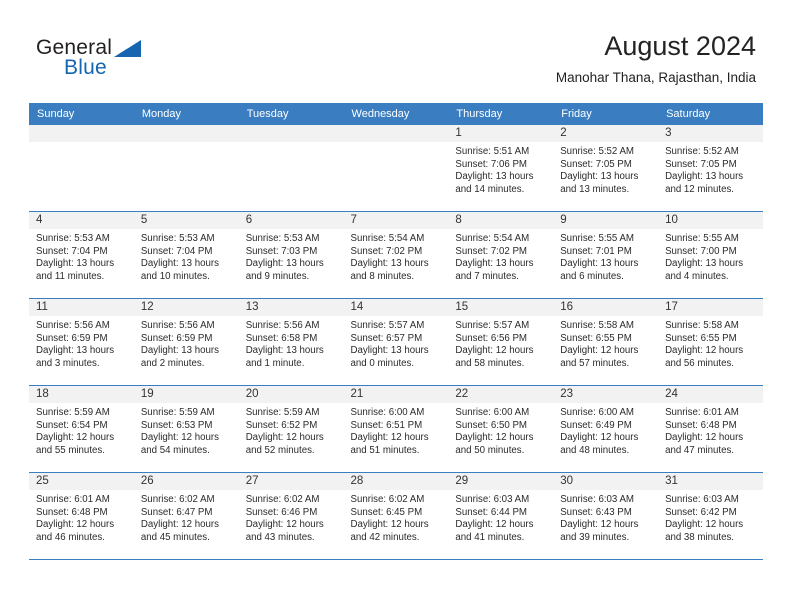 This screenshot has width=792, height=612. Describe the element at coordinates (175, 276) in the screenshot. I see `day-detail-line: and 10 minutes.` at that location.